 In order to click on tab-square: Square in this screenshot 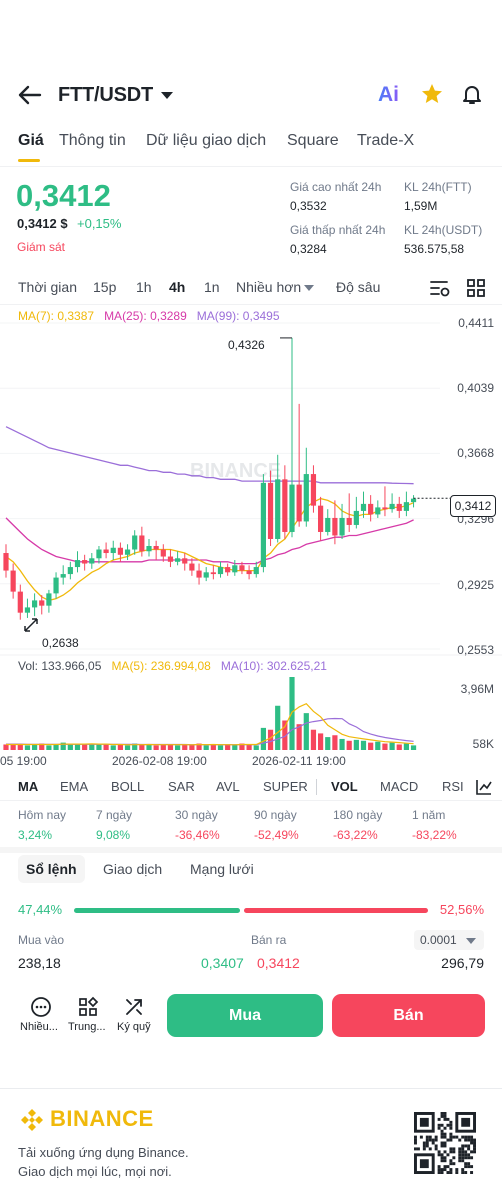, I will do `click(313, 141)`.